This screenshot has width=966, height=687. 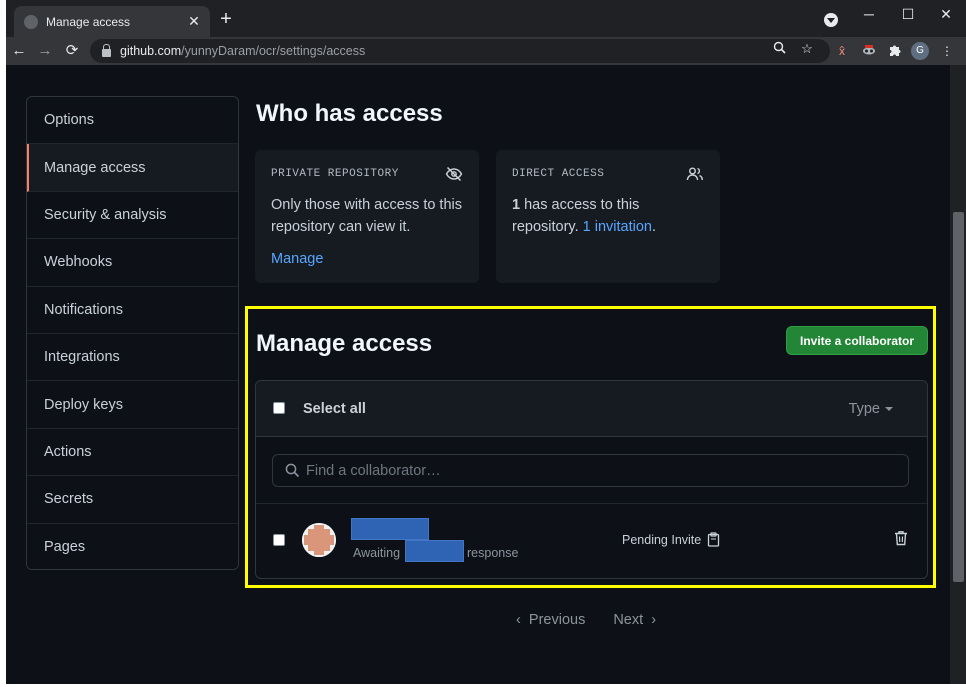 I want to click on sidebar-item-security-analysis: Security & analysis, so click(x=132, y=215).